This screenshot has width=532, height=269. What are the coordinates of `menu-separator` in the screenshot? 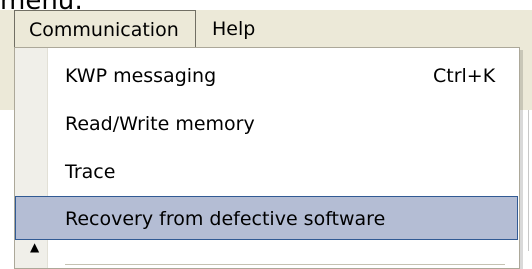 It's located at (285, 264).